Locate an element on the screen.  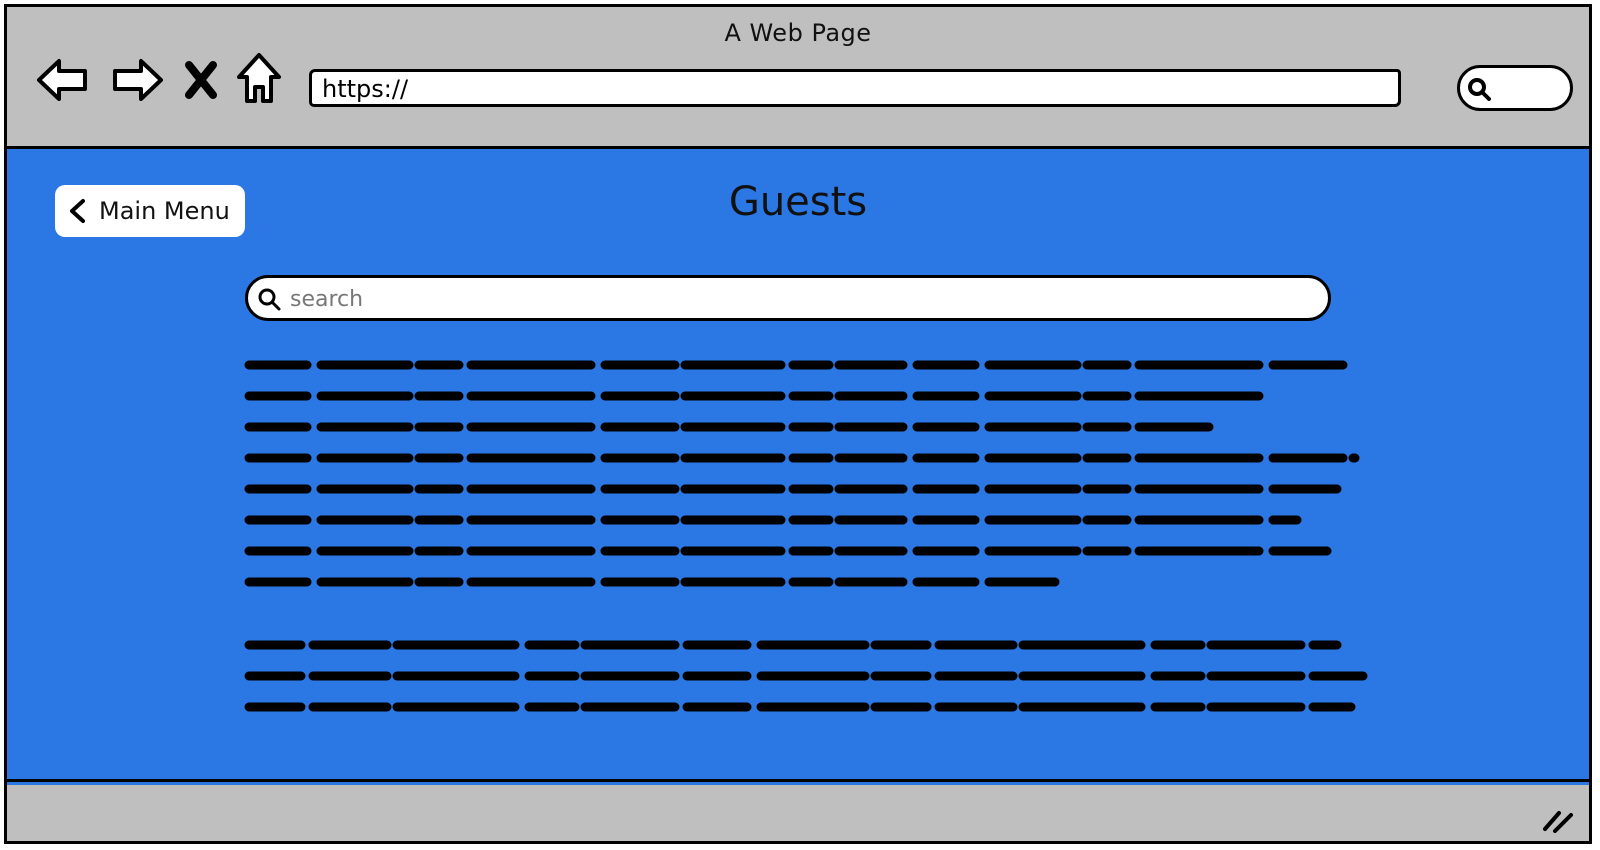
guest-search is located at coordinates (788, 298).